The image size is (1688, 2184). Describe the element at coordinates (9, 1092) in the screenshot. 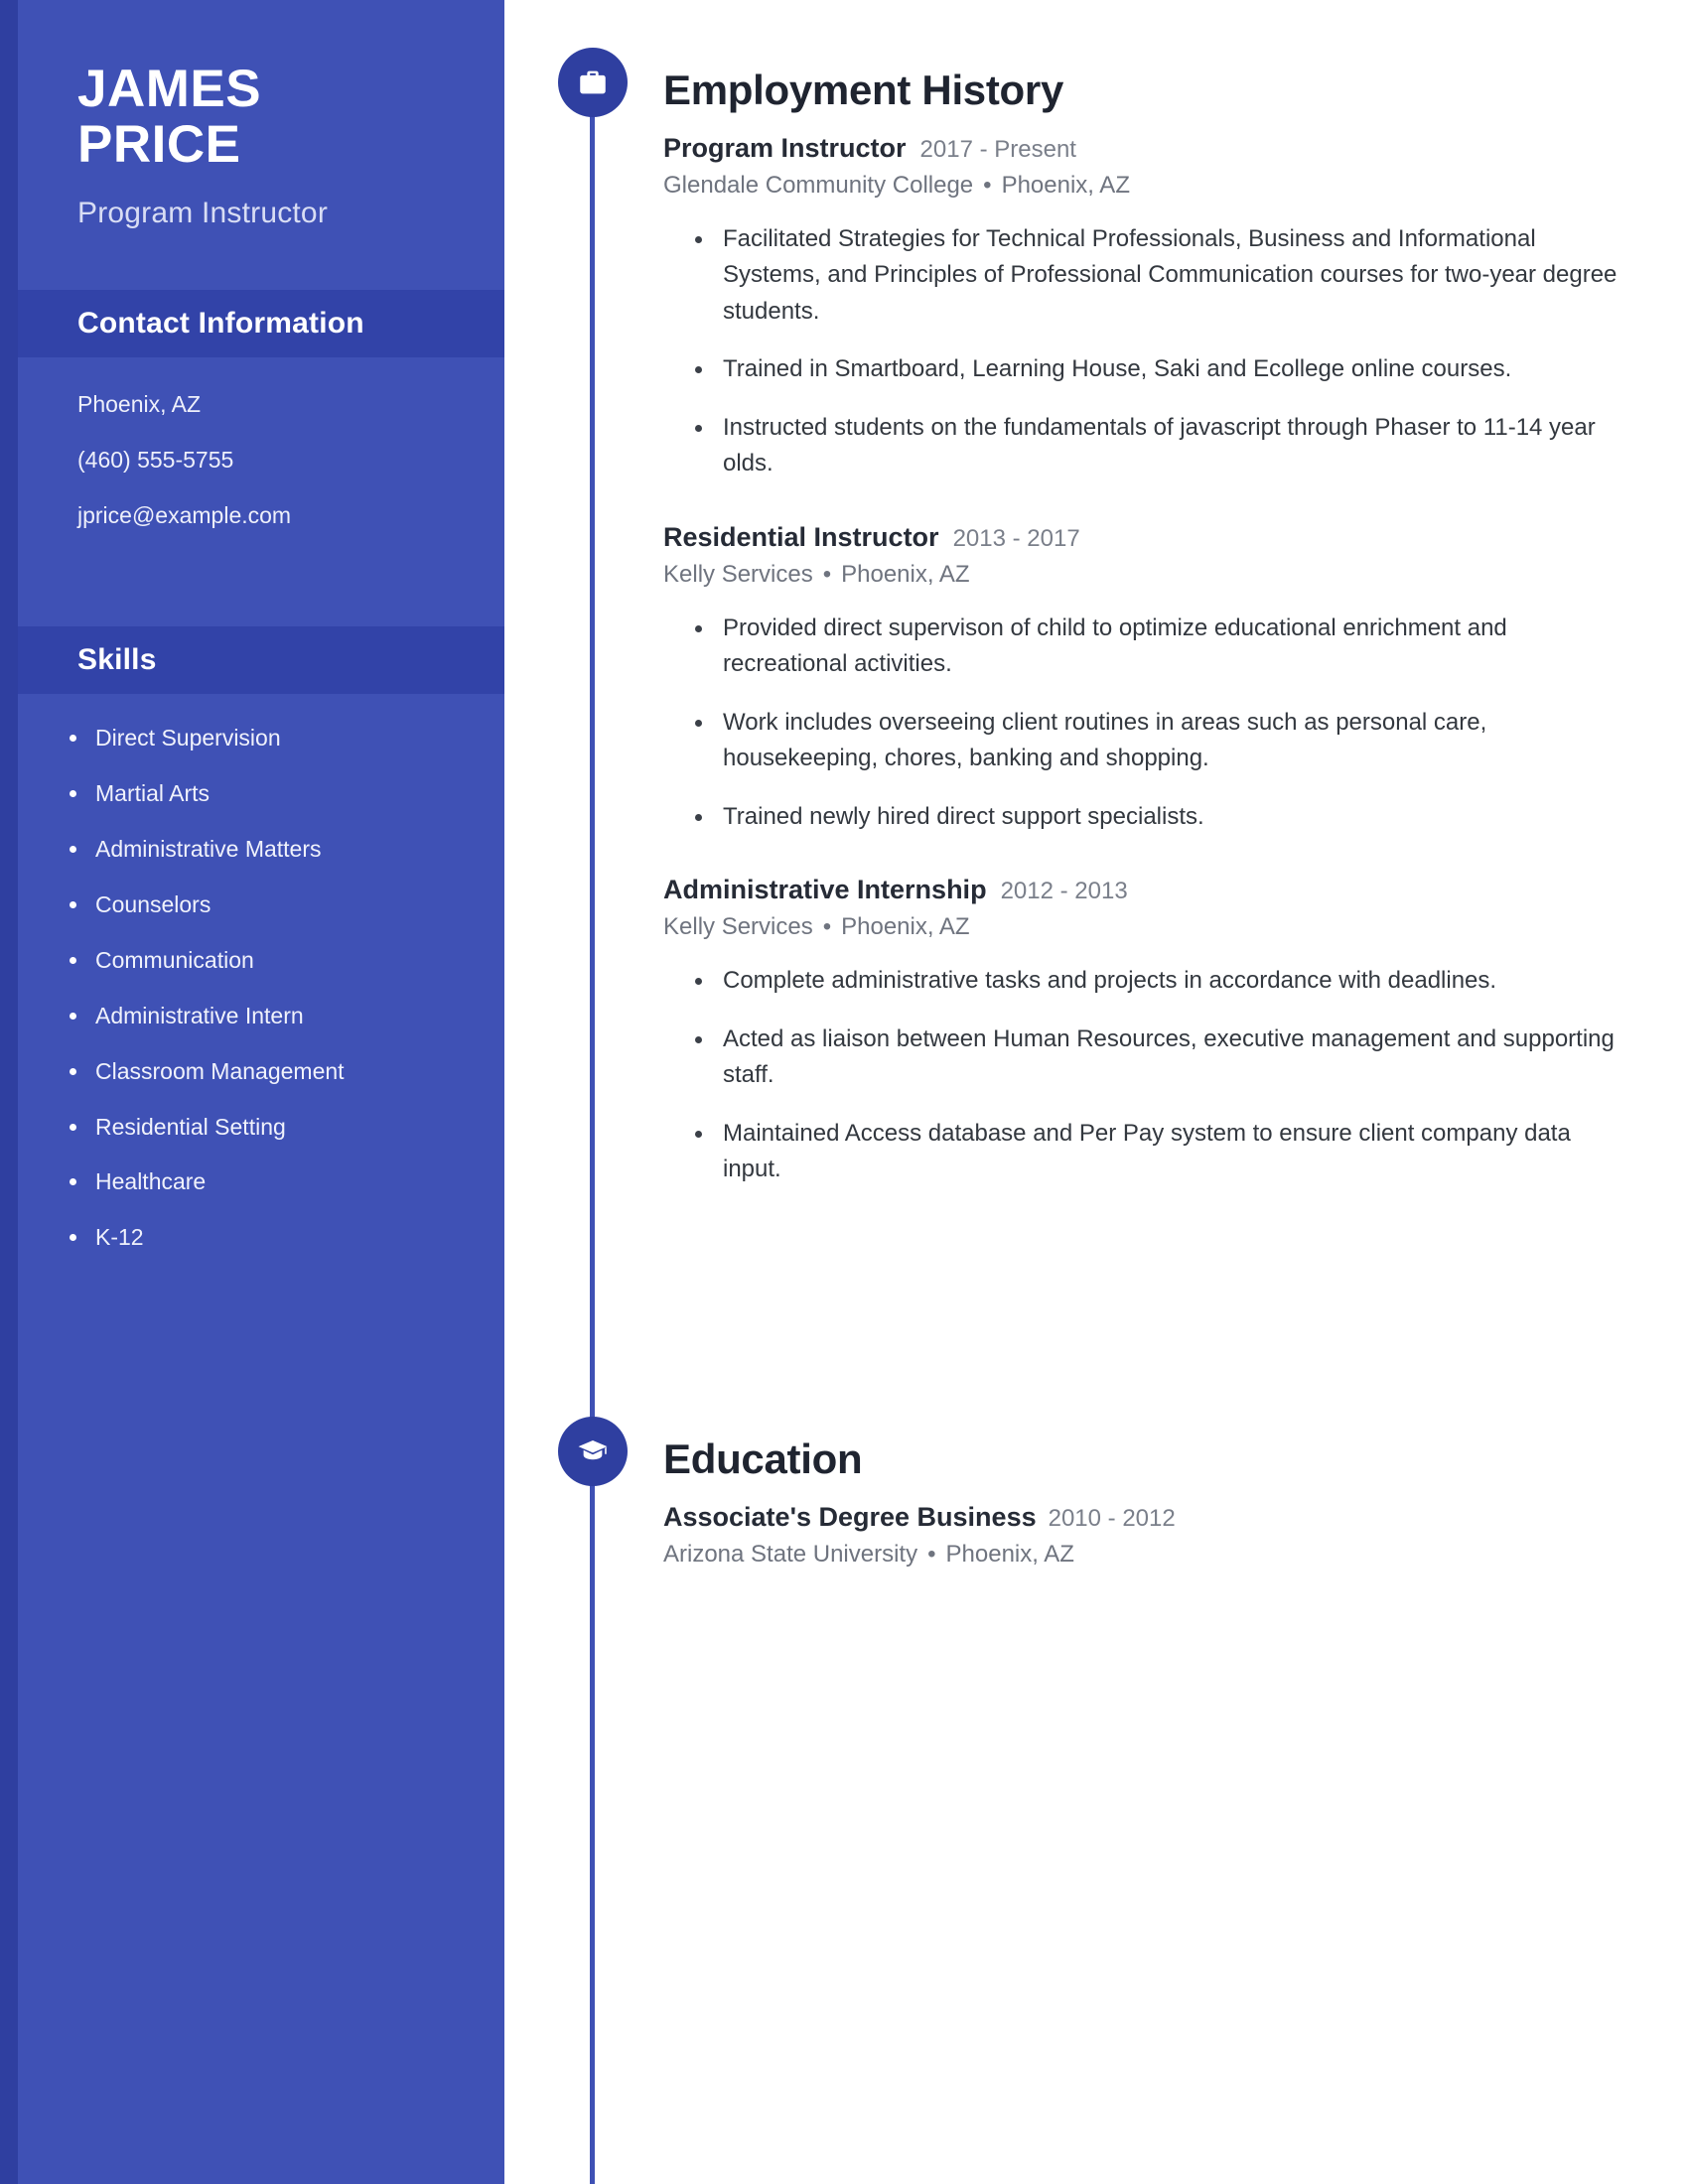

I see `sidebar-accent-stripe` at that location.